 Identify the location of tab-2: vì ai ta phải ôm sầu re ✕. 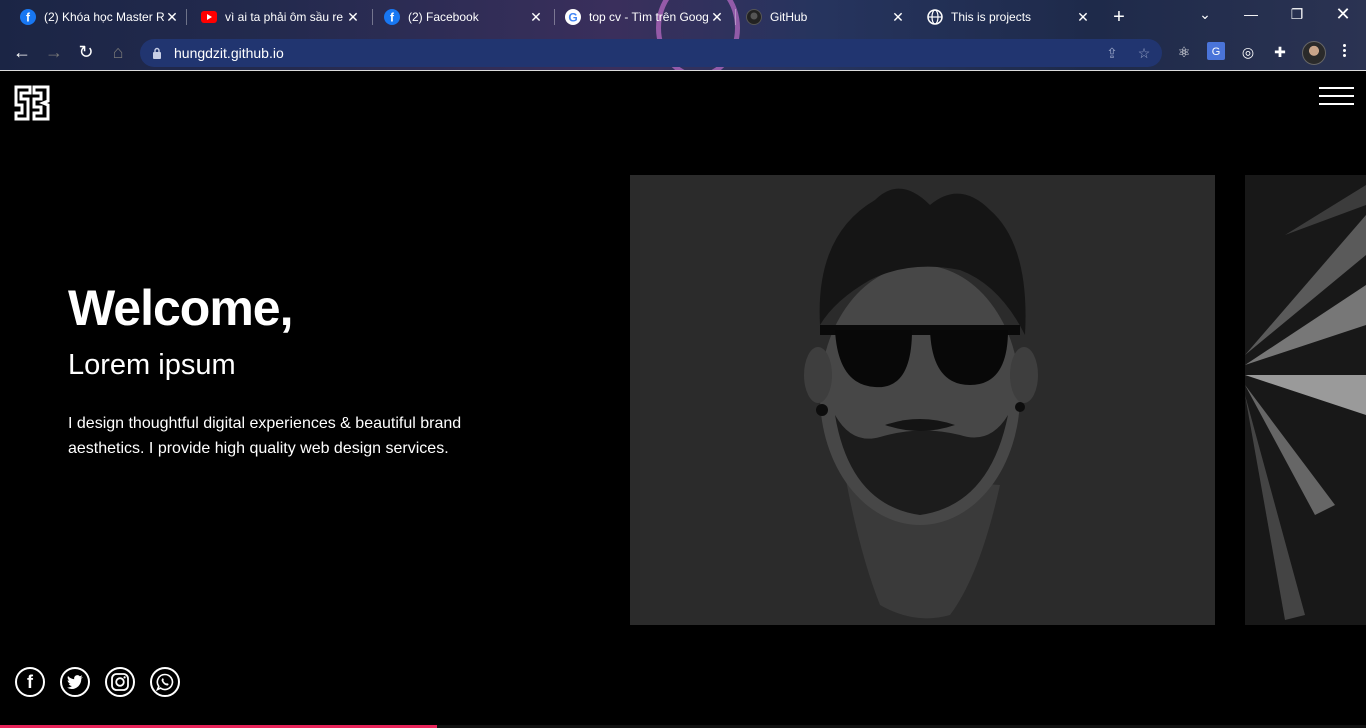
(274, 17).